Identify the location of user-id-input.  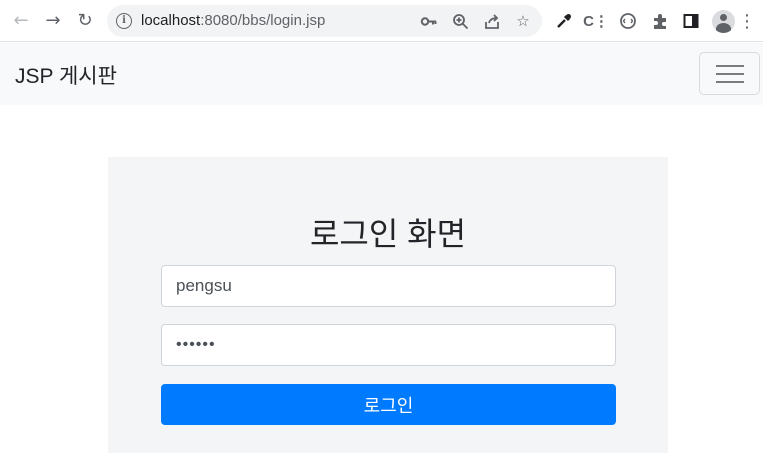
(388, 286).